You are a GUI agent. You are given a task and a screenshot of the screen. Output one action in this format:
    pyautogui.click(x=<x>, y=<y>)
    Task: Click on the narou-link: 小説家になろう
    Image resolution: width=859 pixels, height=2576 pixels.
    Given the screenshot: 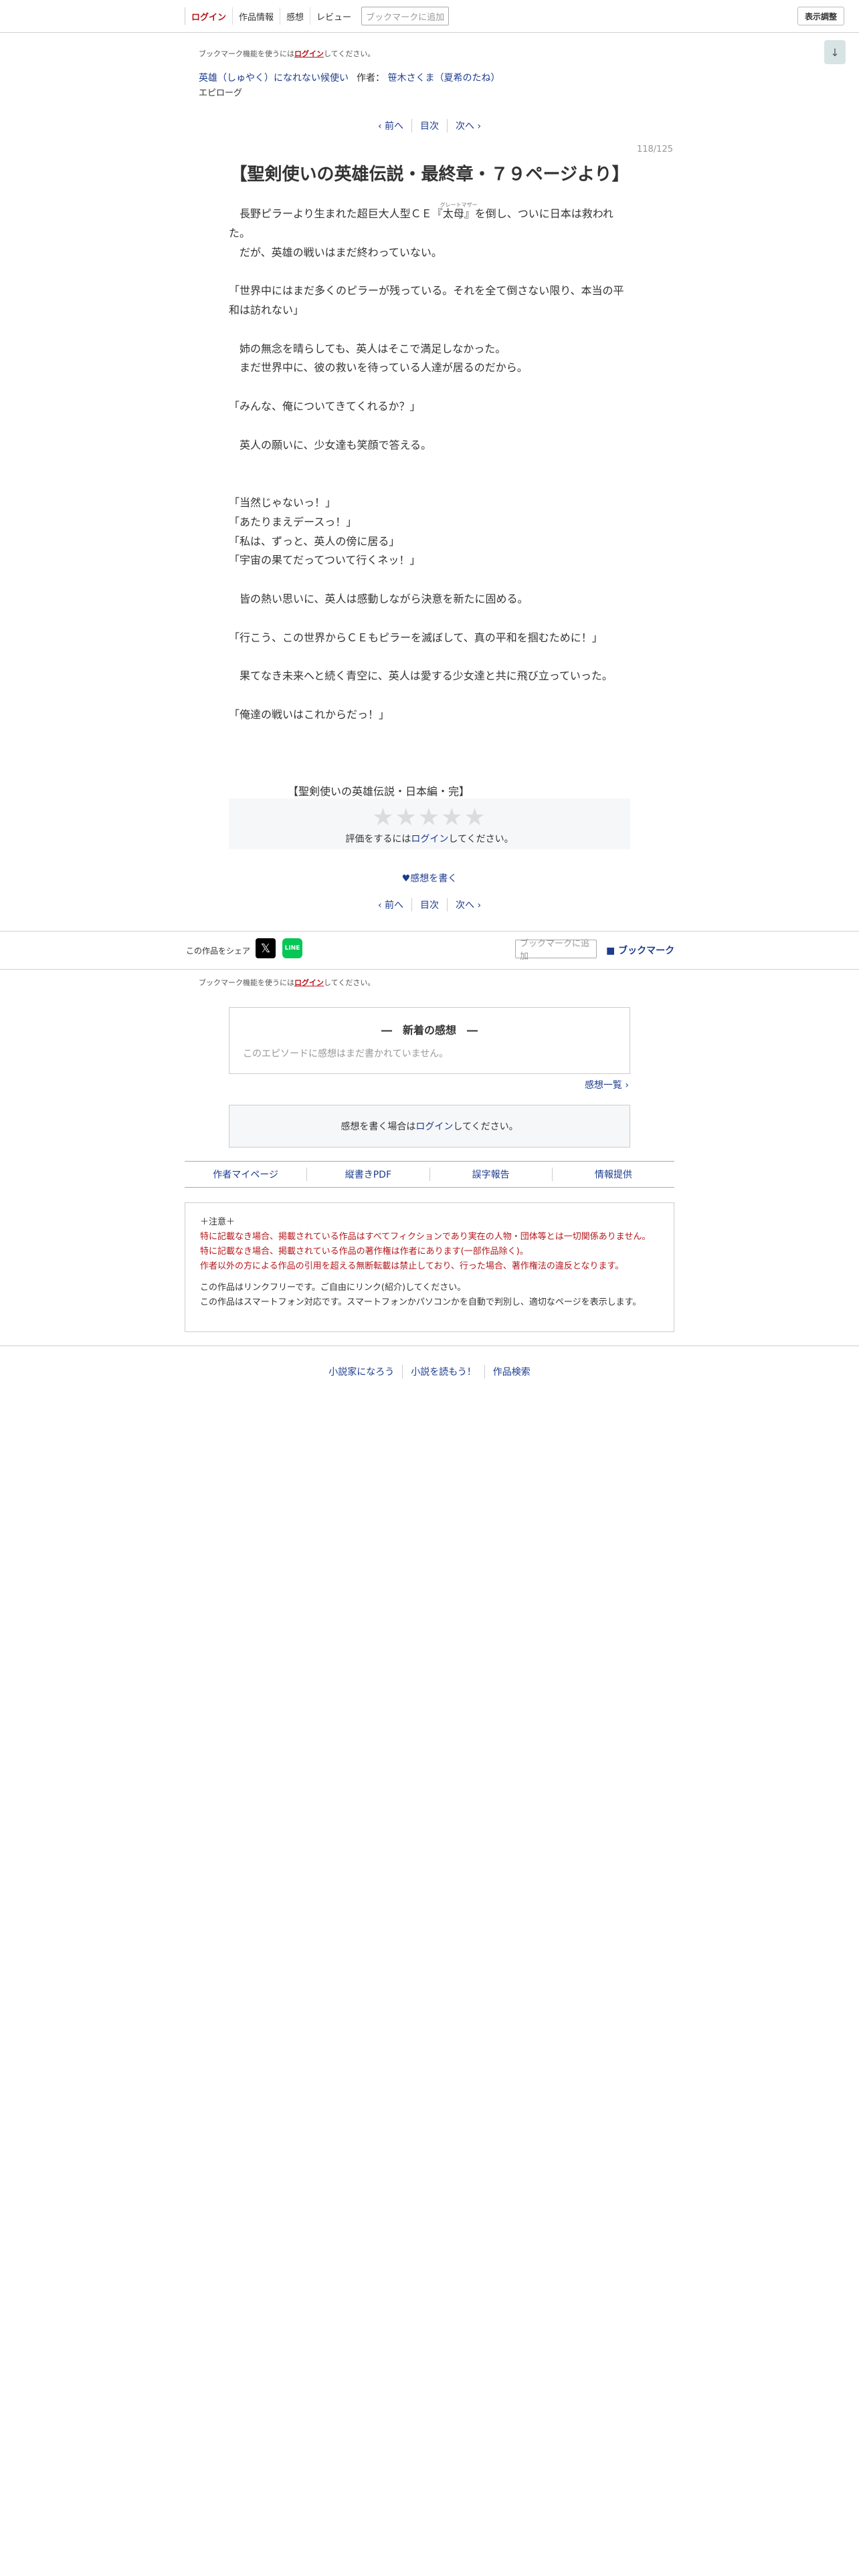 What is the action you would take?
    pyautogui.click(x=361, y=1372)
    